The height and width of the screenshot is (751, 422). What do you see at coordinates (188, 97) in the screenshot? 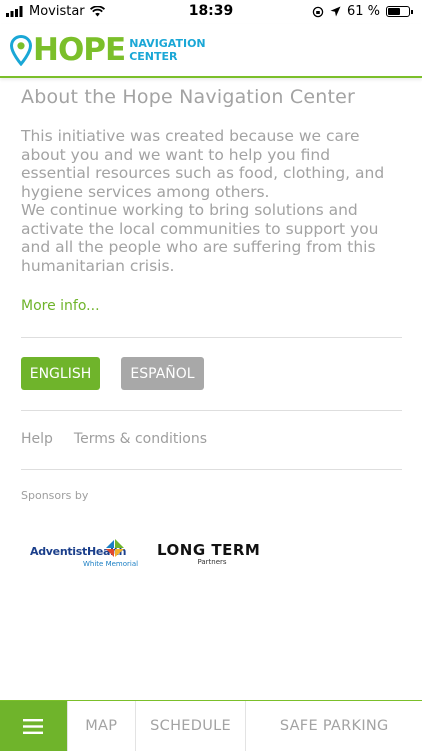
I see `about-title: About the Hope Navigation Center` at bounding box center [188, 97].